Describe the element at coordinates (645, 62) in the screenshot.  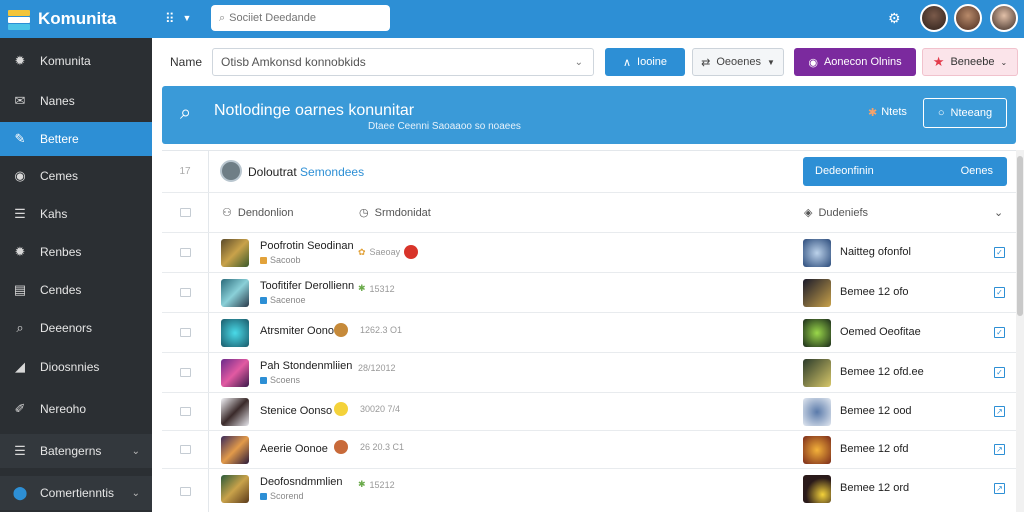
I see `primary-button: ∧ Iooine` at that location.